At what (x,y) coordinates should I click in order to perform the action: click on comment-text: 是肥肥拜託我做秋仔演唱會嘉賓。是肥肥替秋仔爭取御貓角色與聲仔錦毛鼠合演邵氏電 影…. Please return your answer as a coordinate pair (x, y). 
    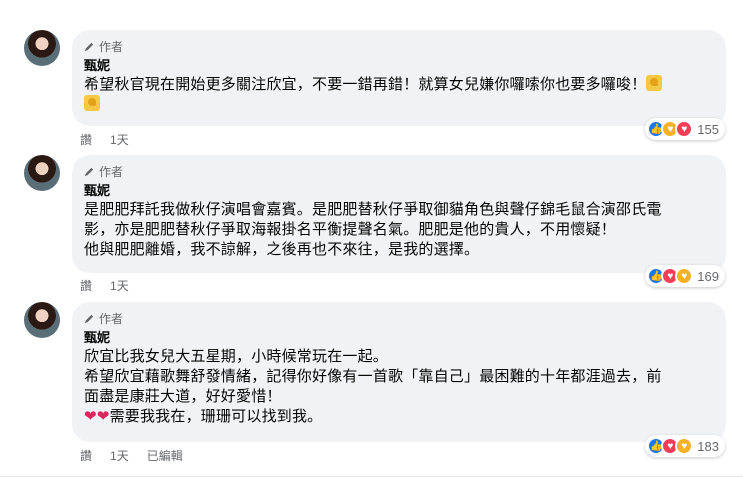
    Looking at the image, I should click on (373, 229).